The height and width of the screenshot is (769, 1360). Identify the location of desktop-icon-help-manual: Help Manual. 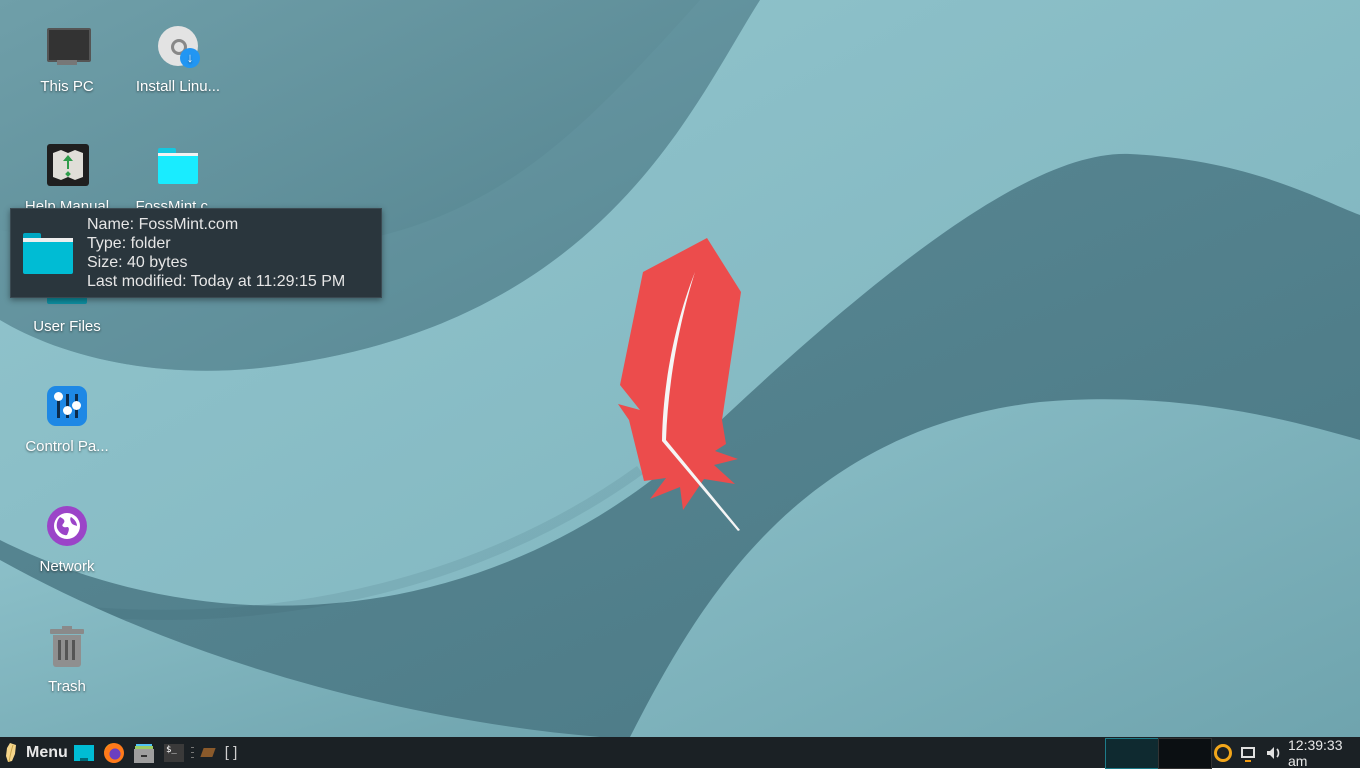
(67, 179).